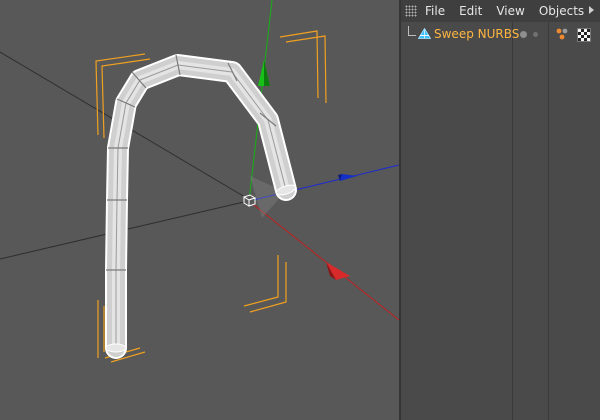 Image resolution: width=600 pixels, height=420 pixels. What do you see at coordinates (470, 11) in the screenshot?
I see `menu-edit: Edit` at bounding box center [470, 11].